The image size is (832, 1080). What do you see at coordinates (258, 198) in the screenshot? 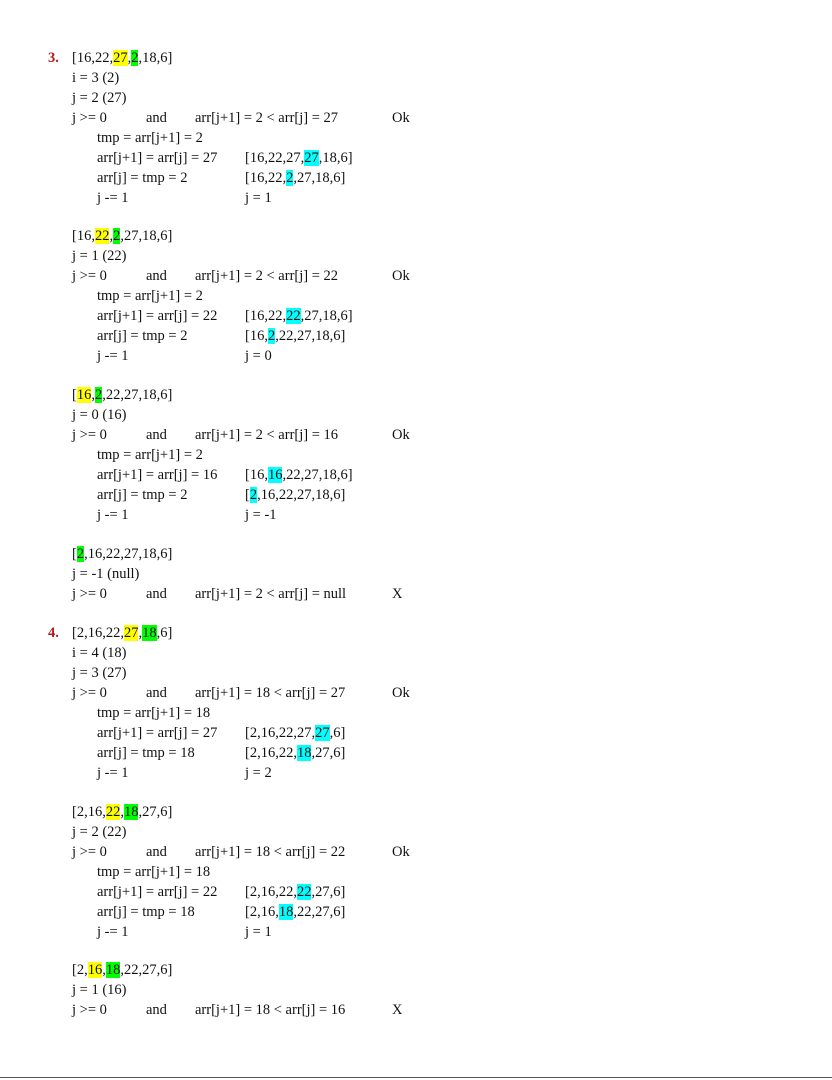
I see `step-result: j = 1` at bounding box center [258, 198].